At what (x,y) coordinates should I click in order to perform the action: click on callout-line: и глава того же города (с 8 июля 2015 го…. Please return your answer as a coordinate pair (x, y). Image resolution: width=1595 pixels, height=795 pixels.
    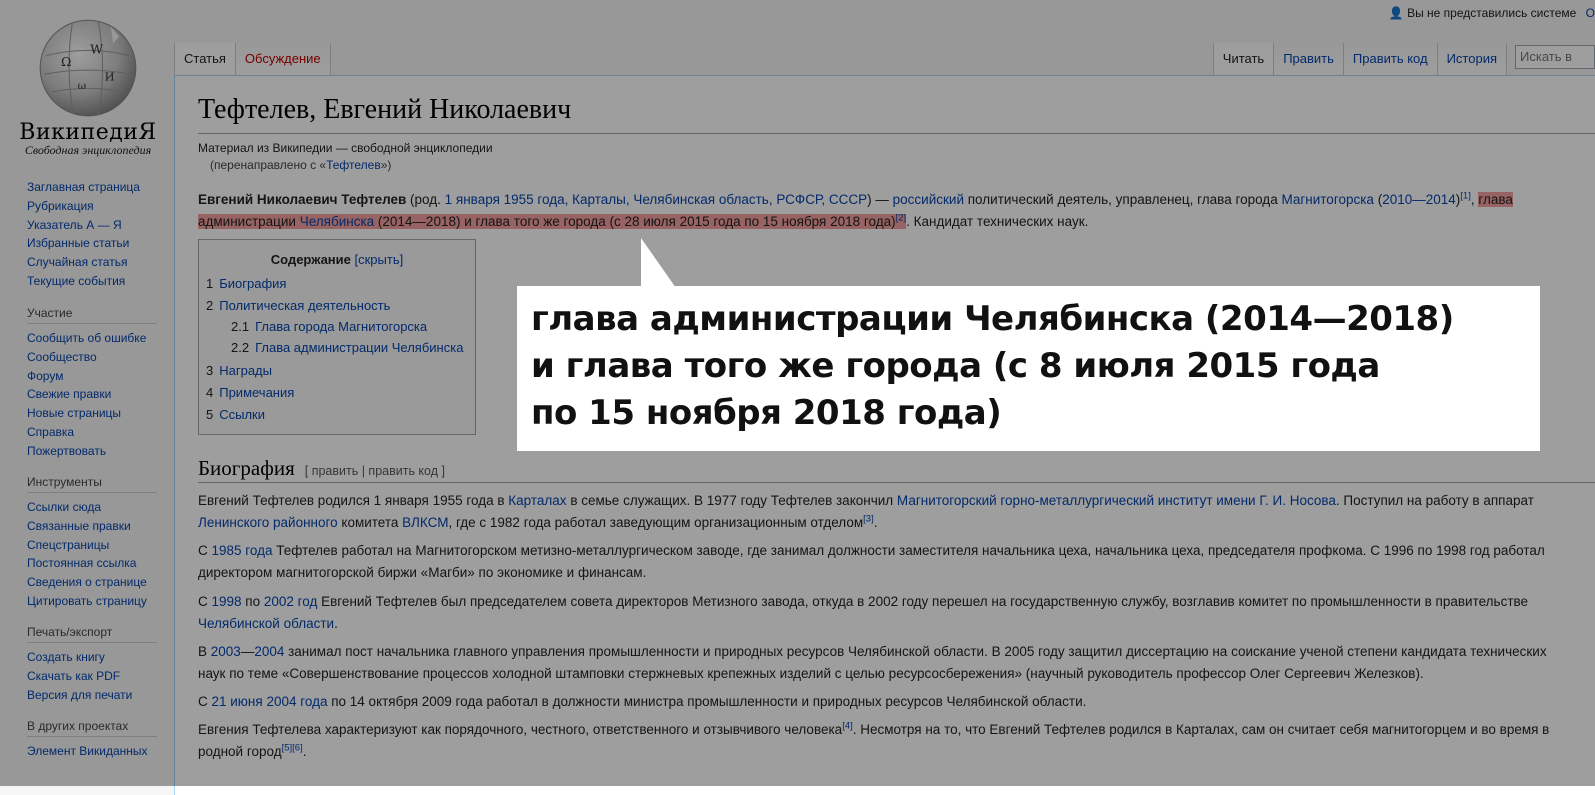
    Looking at the image, I should click on (955, 366).